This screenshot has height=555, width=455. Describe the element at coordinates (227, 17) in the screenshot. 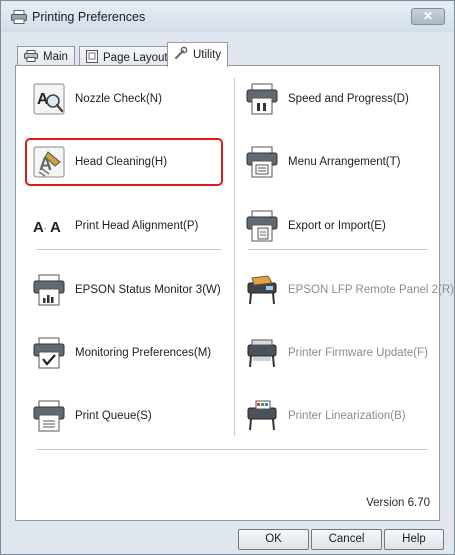

I see `title-bar: Printing Preferences ✕` at that location.